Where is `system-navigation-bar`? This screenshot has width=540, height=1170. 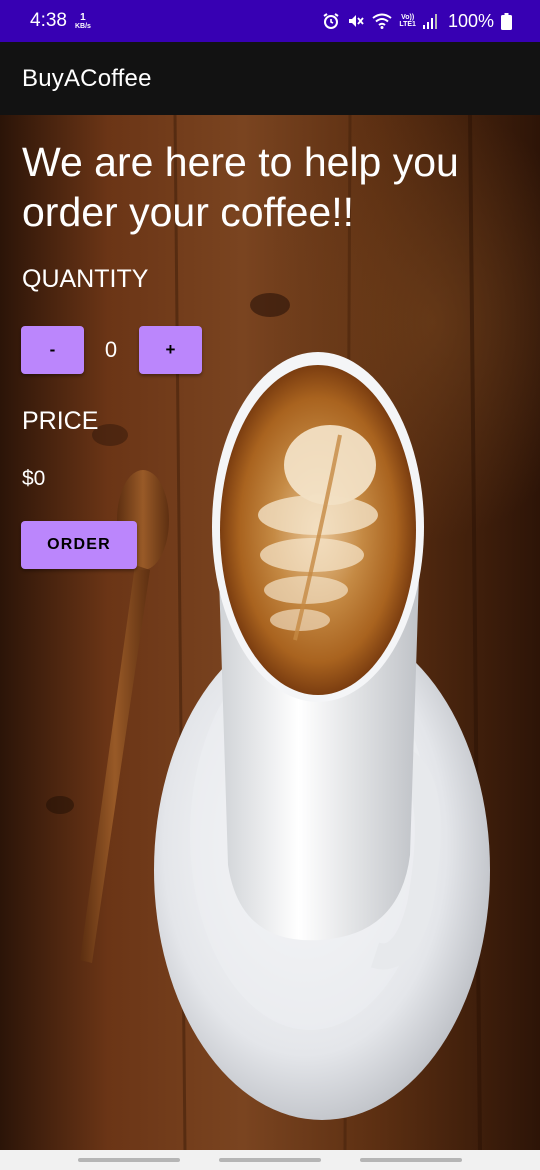
system-navigation-bar is located at coordinates (270, 1160).